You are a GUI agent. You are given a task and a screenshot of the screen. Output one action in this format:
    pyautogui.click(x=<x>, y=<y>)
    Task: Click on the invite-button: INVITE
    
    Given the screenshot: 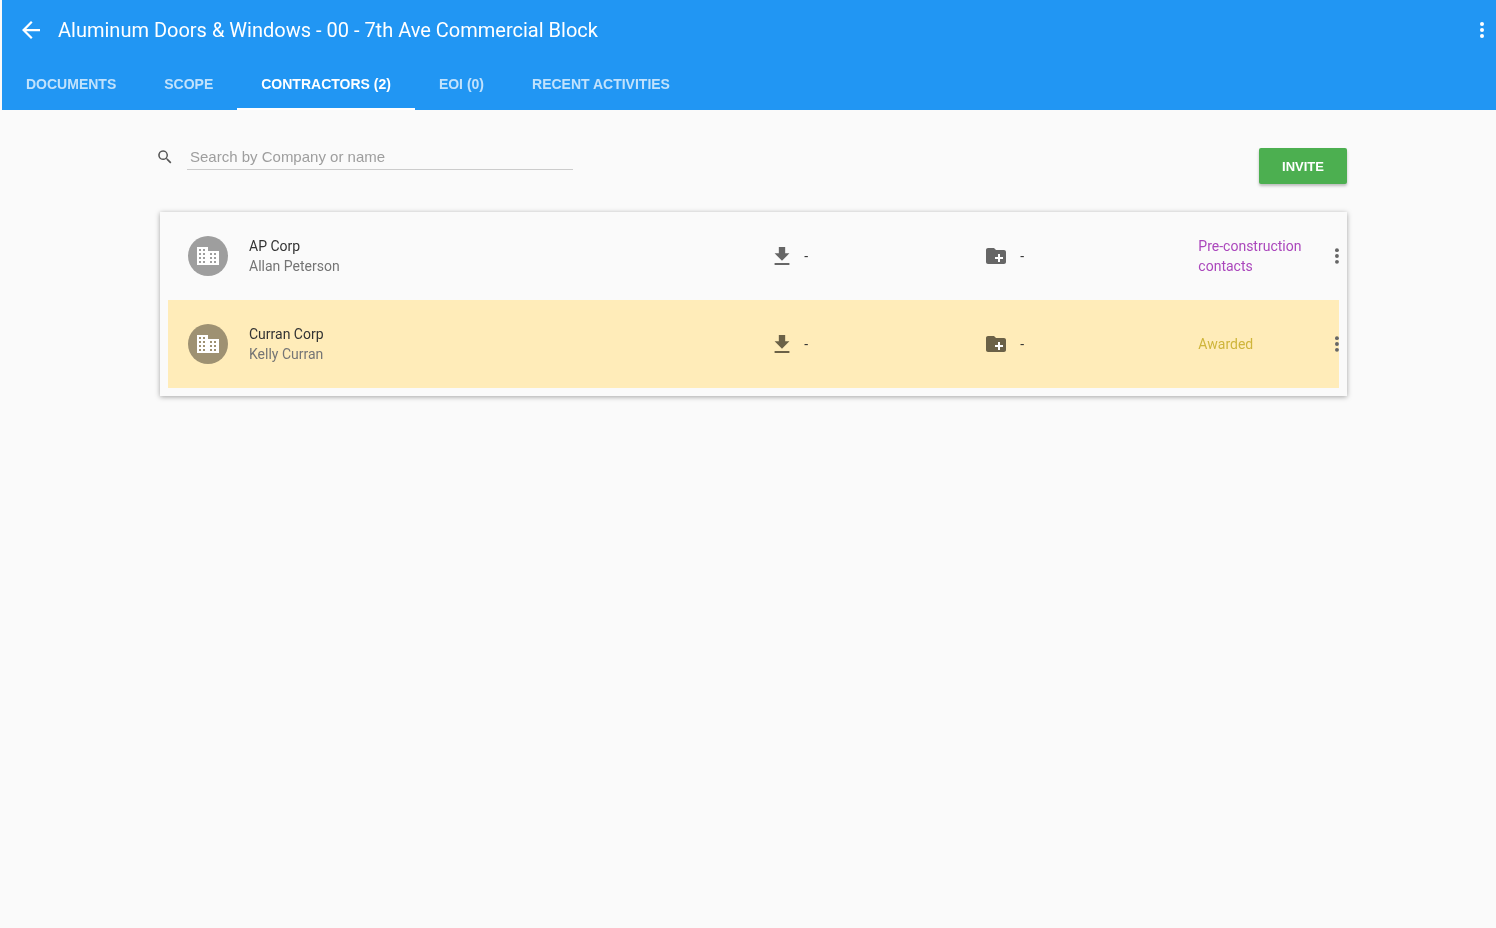 What is the action you would take?
    pyautogui.click(x=1303, y=166)
    